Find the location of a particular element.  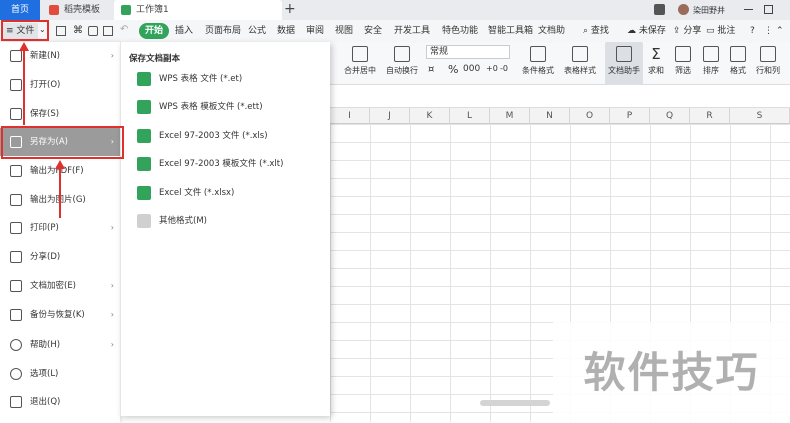

column-header: S is located at coordinates (760, 116).